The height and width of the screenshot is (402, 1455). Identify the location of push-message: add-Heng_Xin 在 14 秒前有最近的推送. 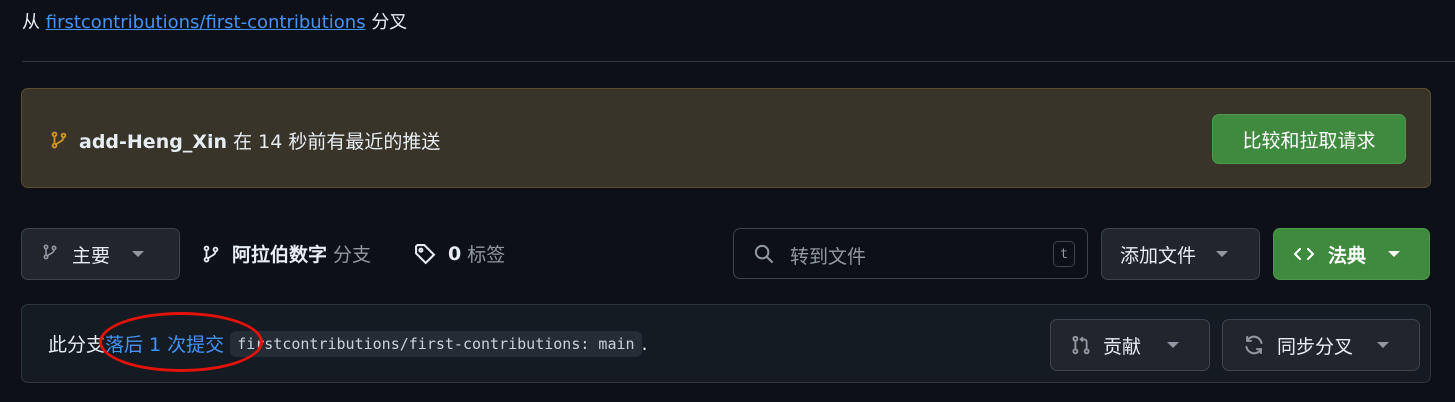
(259, 140).